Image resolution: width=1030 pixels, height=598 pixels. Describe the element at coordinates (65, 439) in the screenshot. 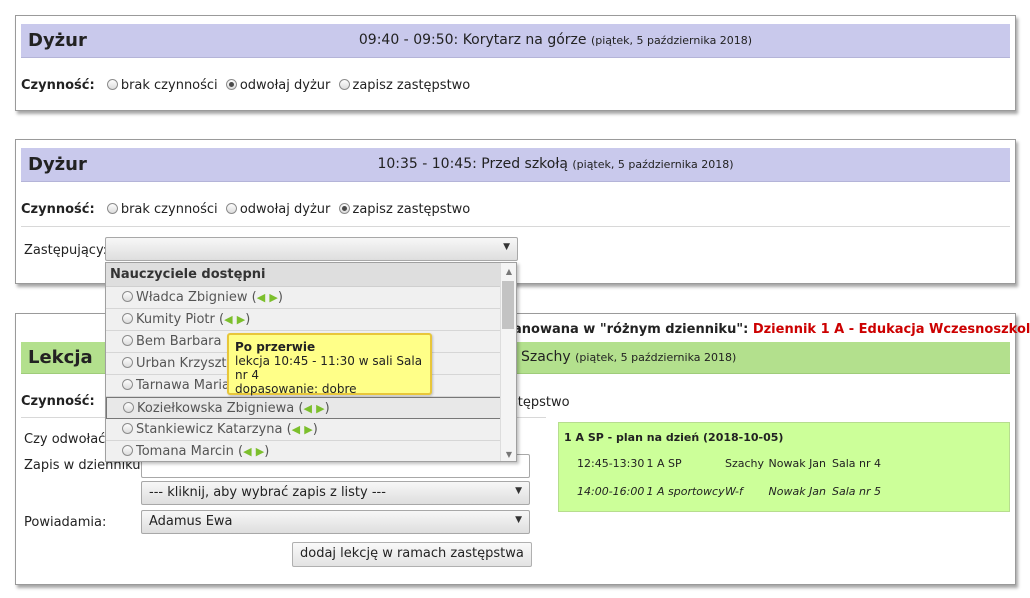

I see `cancel-question: Czy odwołać` at that location.